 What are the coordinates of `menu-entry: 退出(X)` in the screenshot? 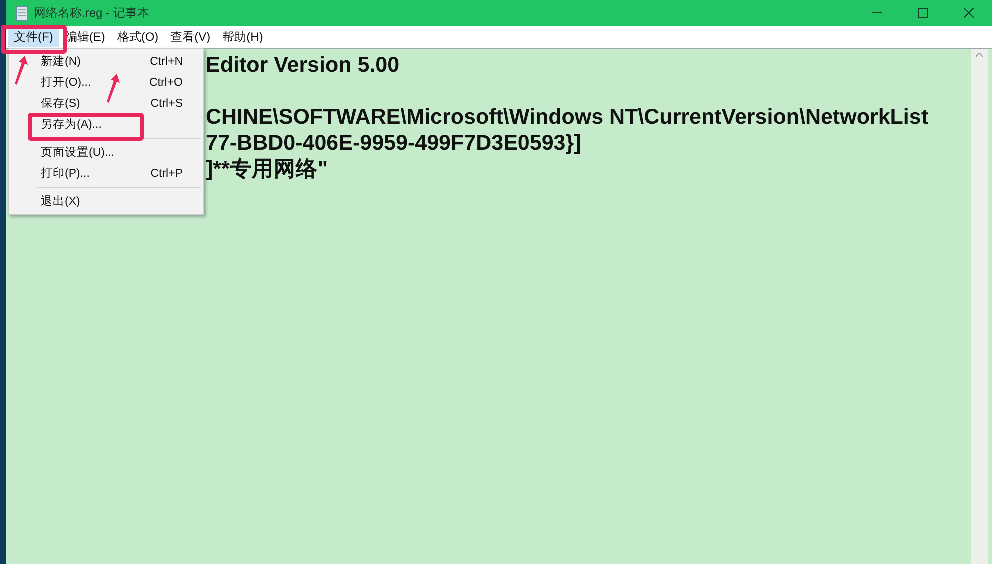 It's located at (60, 201).